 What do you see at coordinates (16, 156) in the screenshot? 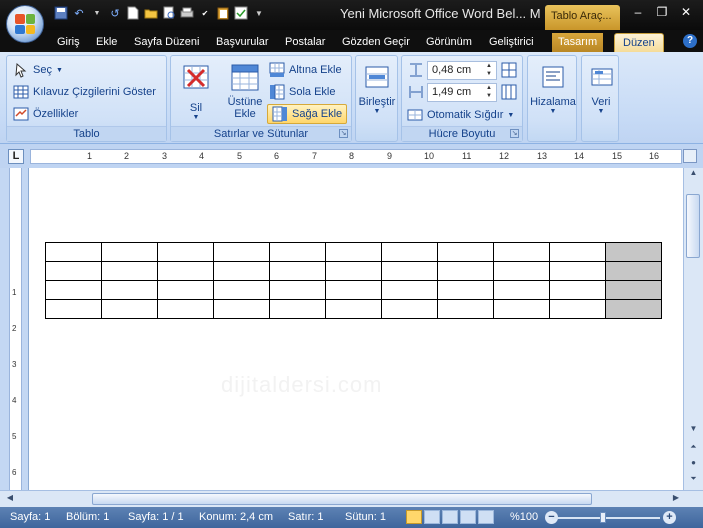
I see `tab-stop-selector: L` at bounding box center [16, 156].